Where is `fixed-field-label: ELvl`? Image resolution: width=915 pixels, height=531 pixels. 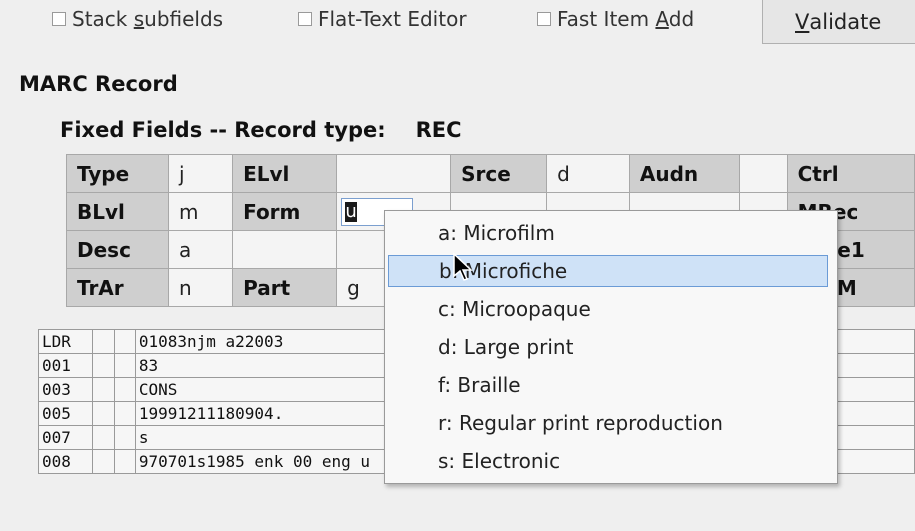
fixed-field-label: ELvl is located at coordinates (285, 173).